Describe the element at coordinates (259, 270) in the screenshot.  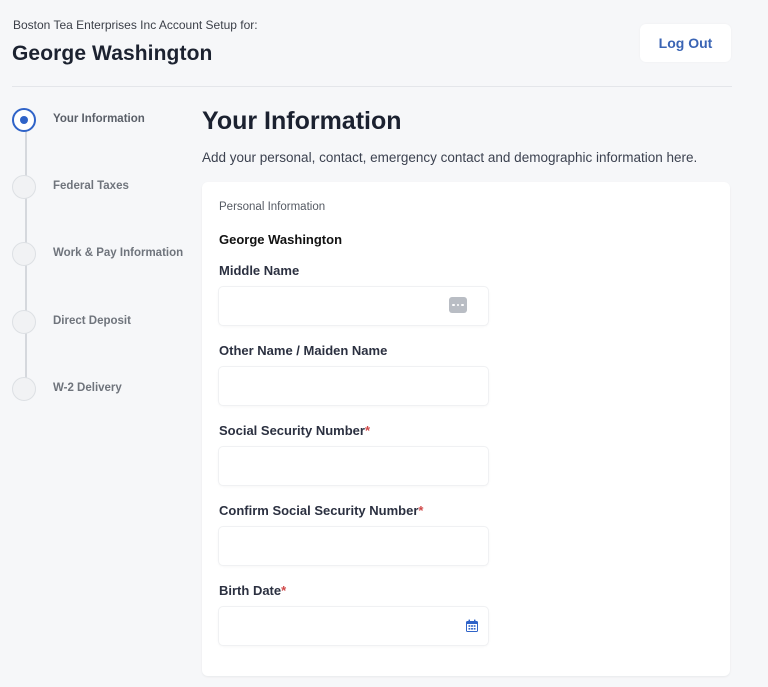
I see `middle-name-label: Middle Name` at that location.